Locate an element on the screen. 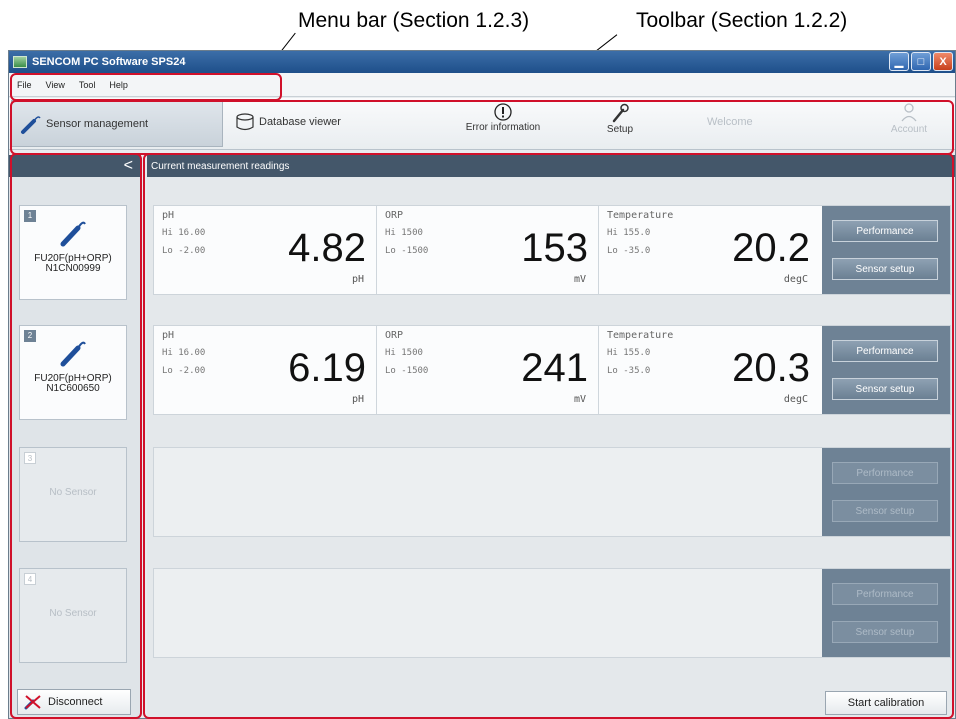  sensor-card-4: 4 No Sensor is located at coordinates (73, 615).